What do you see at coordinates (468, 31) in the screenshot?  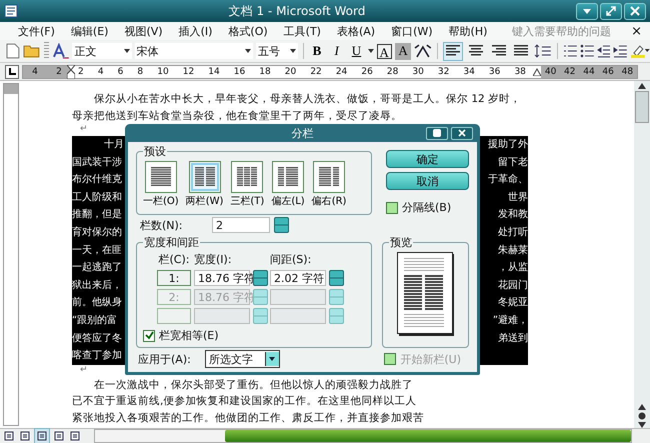 I see `menu-item: 帮助(H)` at bounding box center [468, 31].